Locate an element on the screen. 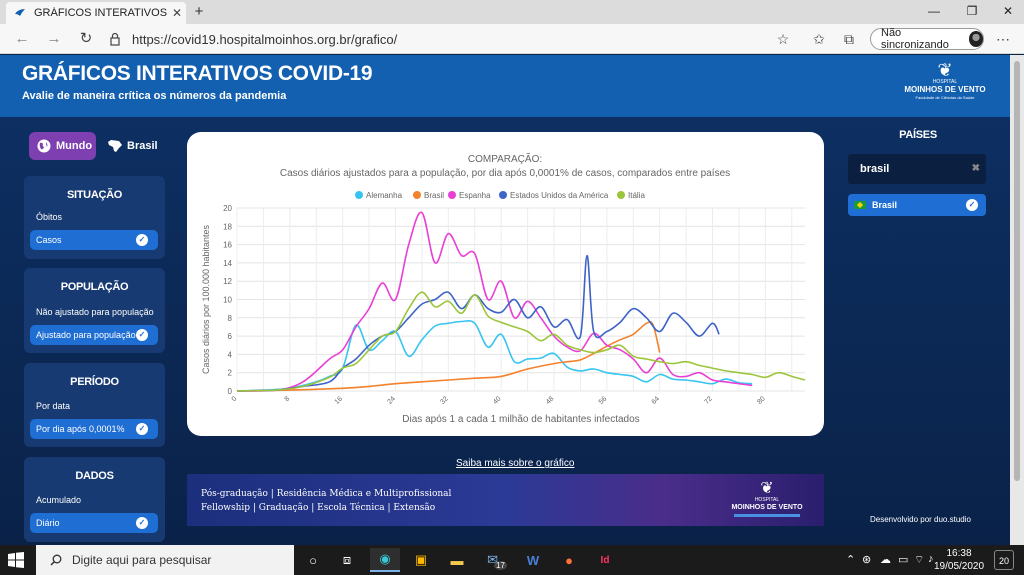 This screenshot has height=575, width=1024. legend-label: Espanha is located at coordinates (475, 195).